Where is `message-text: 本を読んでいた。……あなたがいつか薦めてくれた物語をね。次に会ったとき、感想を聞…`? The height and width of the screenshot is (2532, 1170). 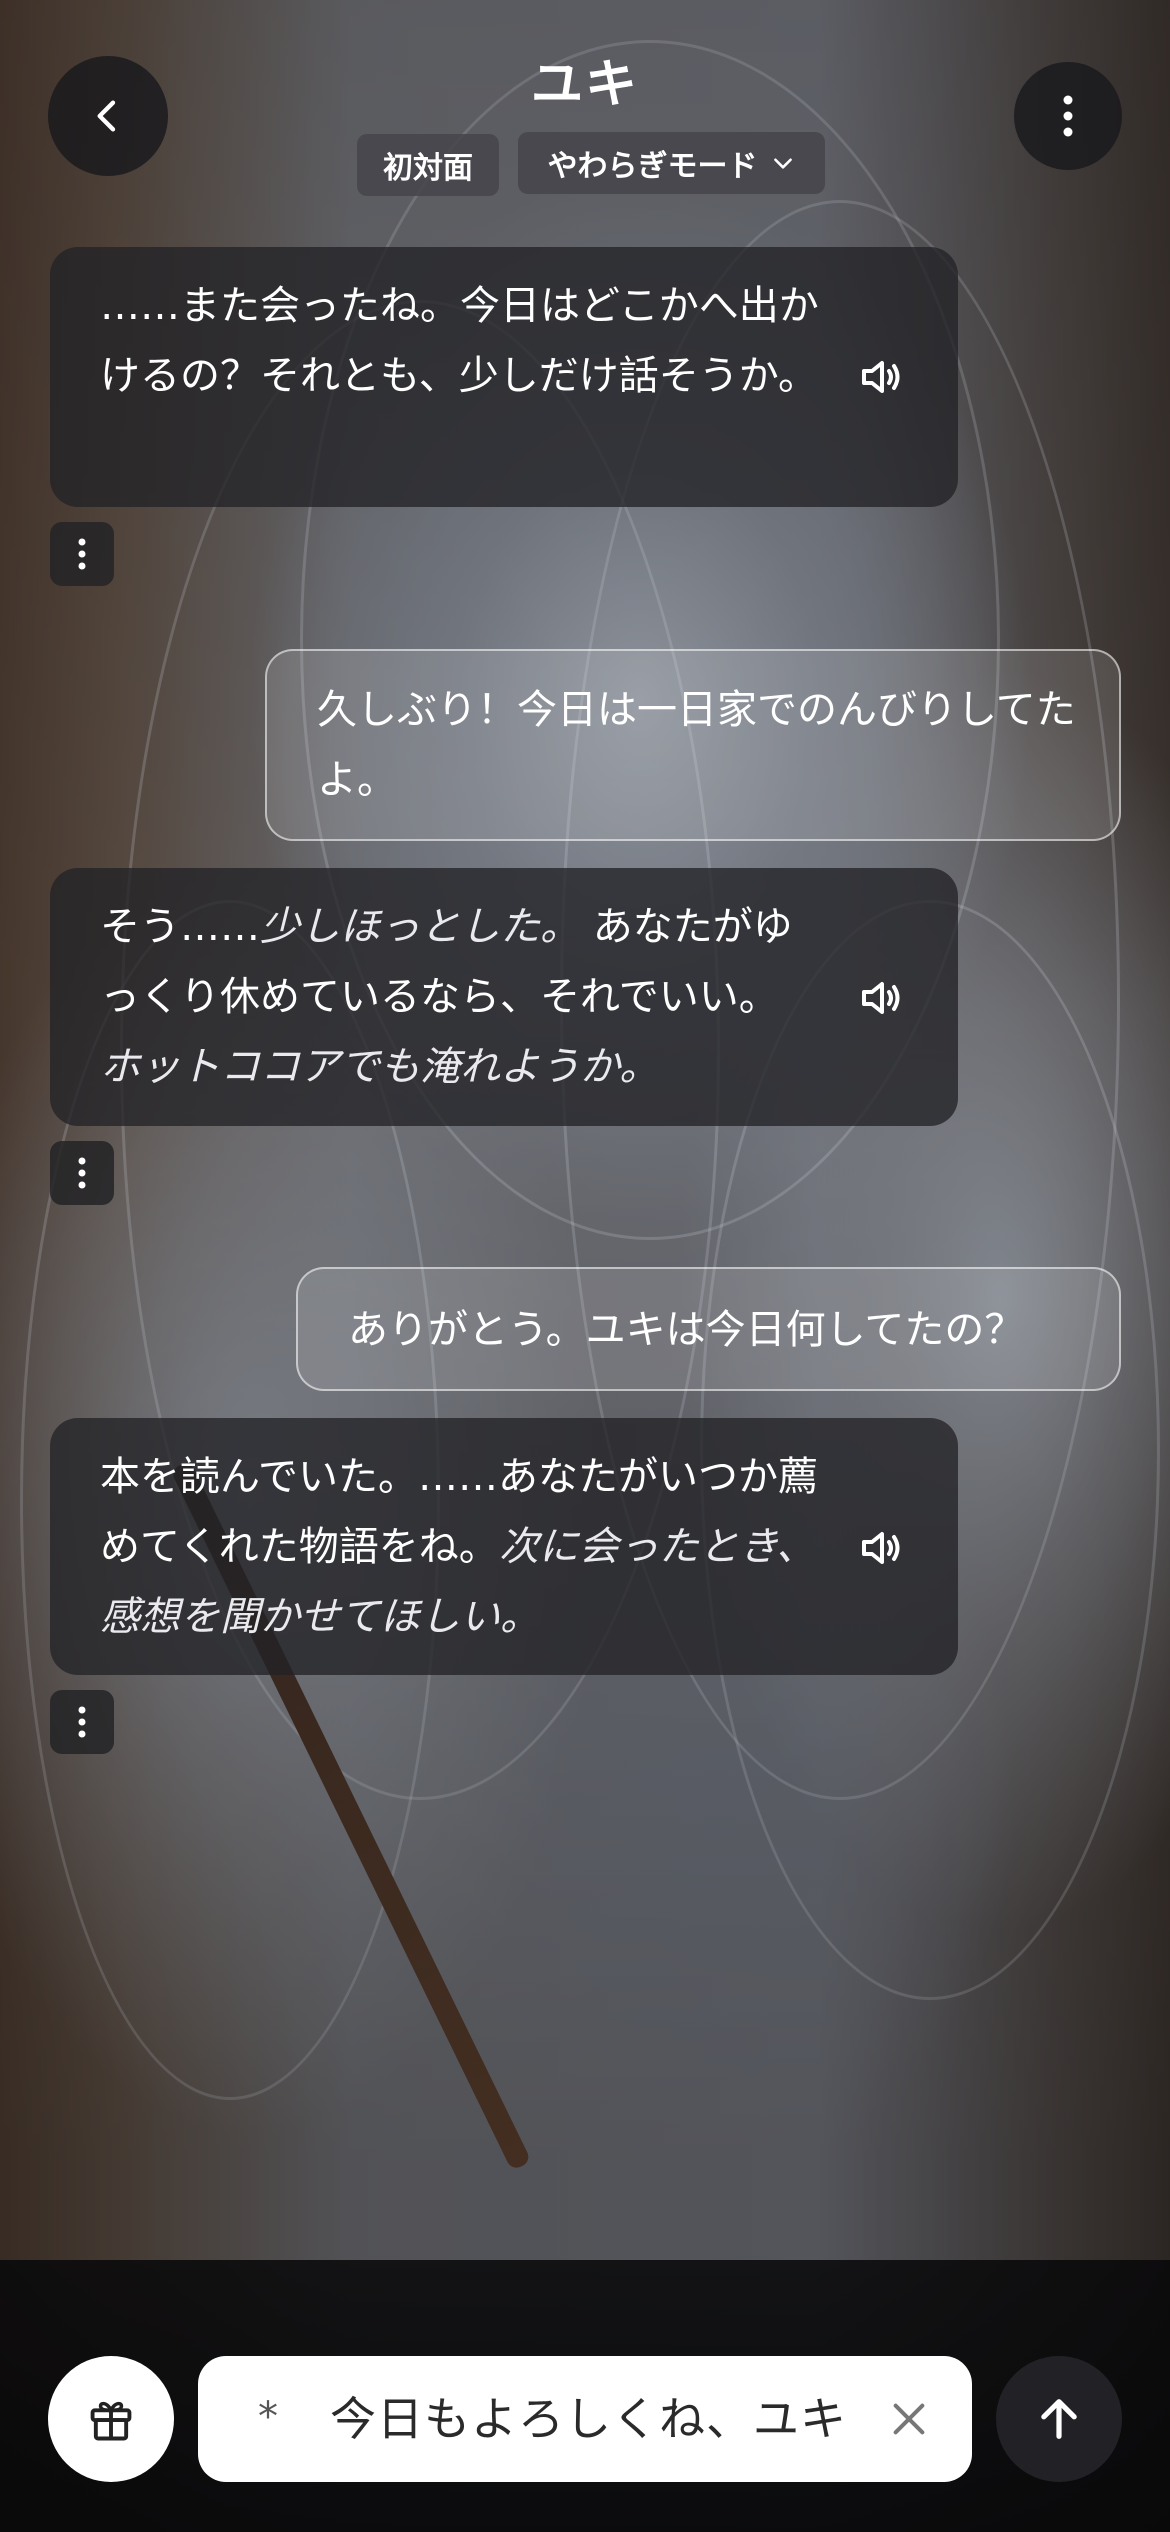 message-text: 本を読んでいた。……あなたがいつか薦めてくれた物語をね。次に会ったとき、感想を聞… is located at coordinates (460, 1547).